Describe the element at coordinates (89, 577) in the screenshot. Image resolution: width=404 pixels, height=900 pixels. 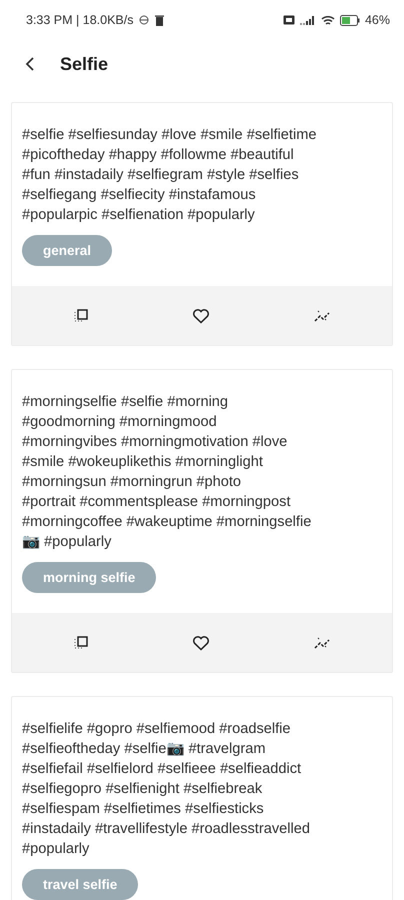
I see `category-tag: morning selfie` at that location.